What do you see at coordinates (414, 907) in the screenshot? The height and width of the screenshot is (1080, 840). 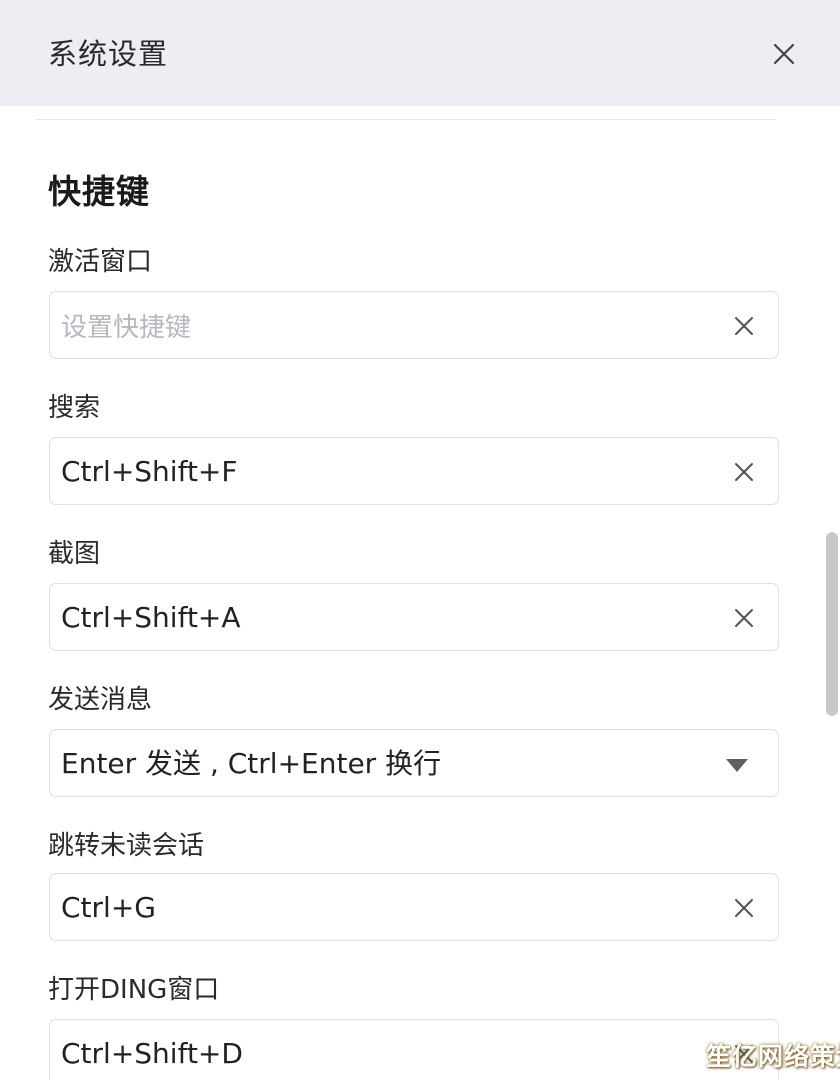 I see `shortcut-input-jump-unread: Ctrl+G` at bounding box center [414, 907].